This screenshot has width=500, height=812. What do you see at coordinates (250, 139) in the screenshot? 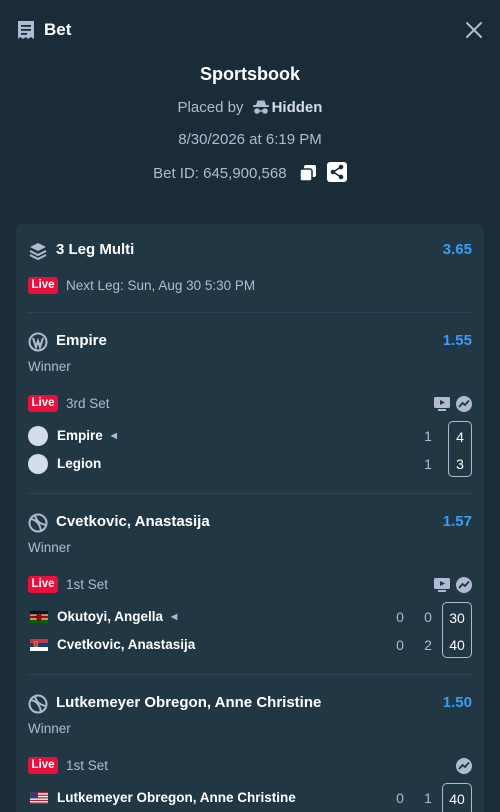
I see `bet-datetime: 8/30/2026 at 6:19 PM` at bounding box center [250, 139].